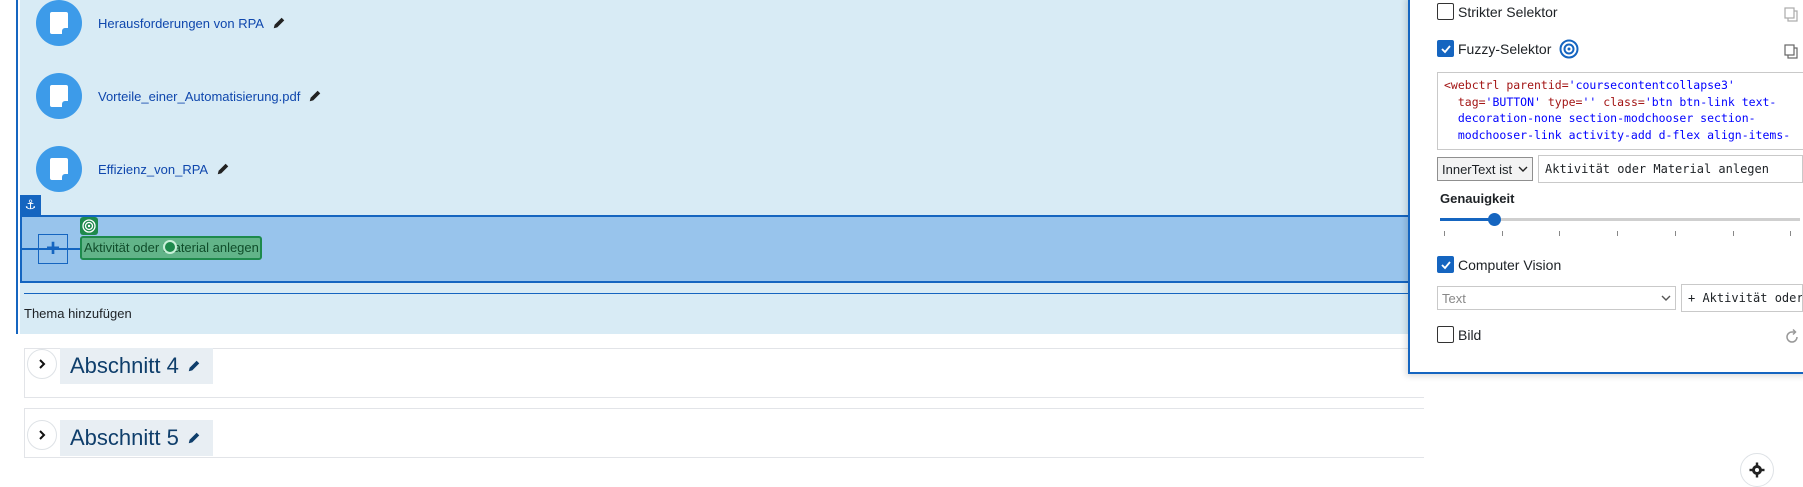 The width and height of the screenshot is (1803, 487). What do you see at coordinates (1510, 265) in the screenshot?
I see `computer-vision-label: Computer Vision` at bounding box center [1510, 265].